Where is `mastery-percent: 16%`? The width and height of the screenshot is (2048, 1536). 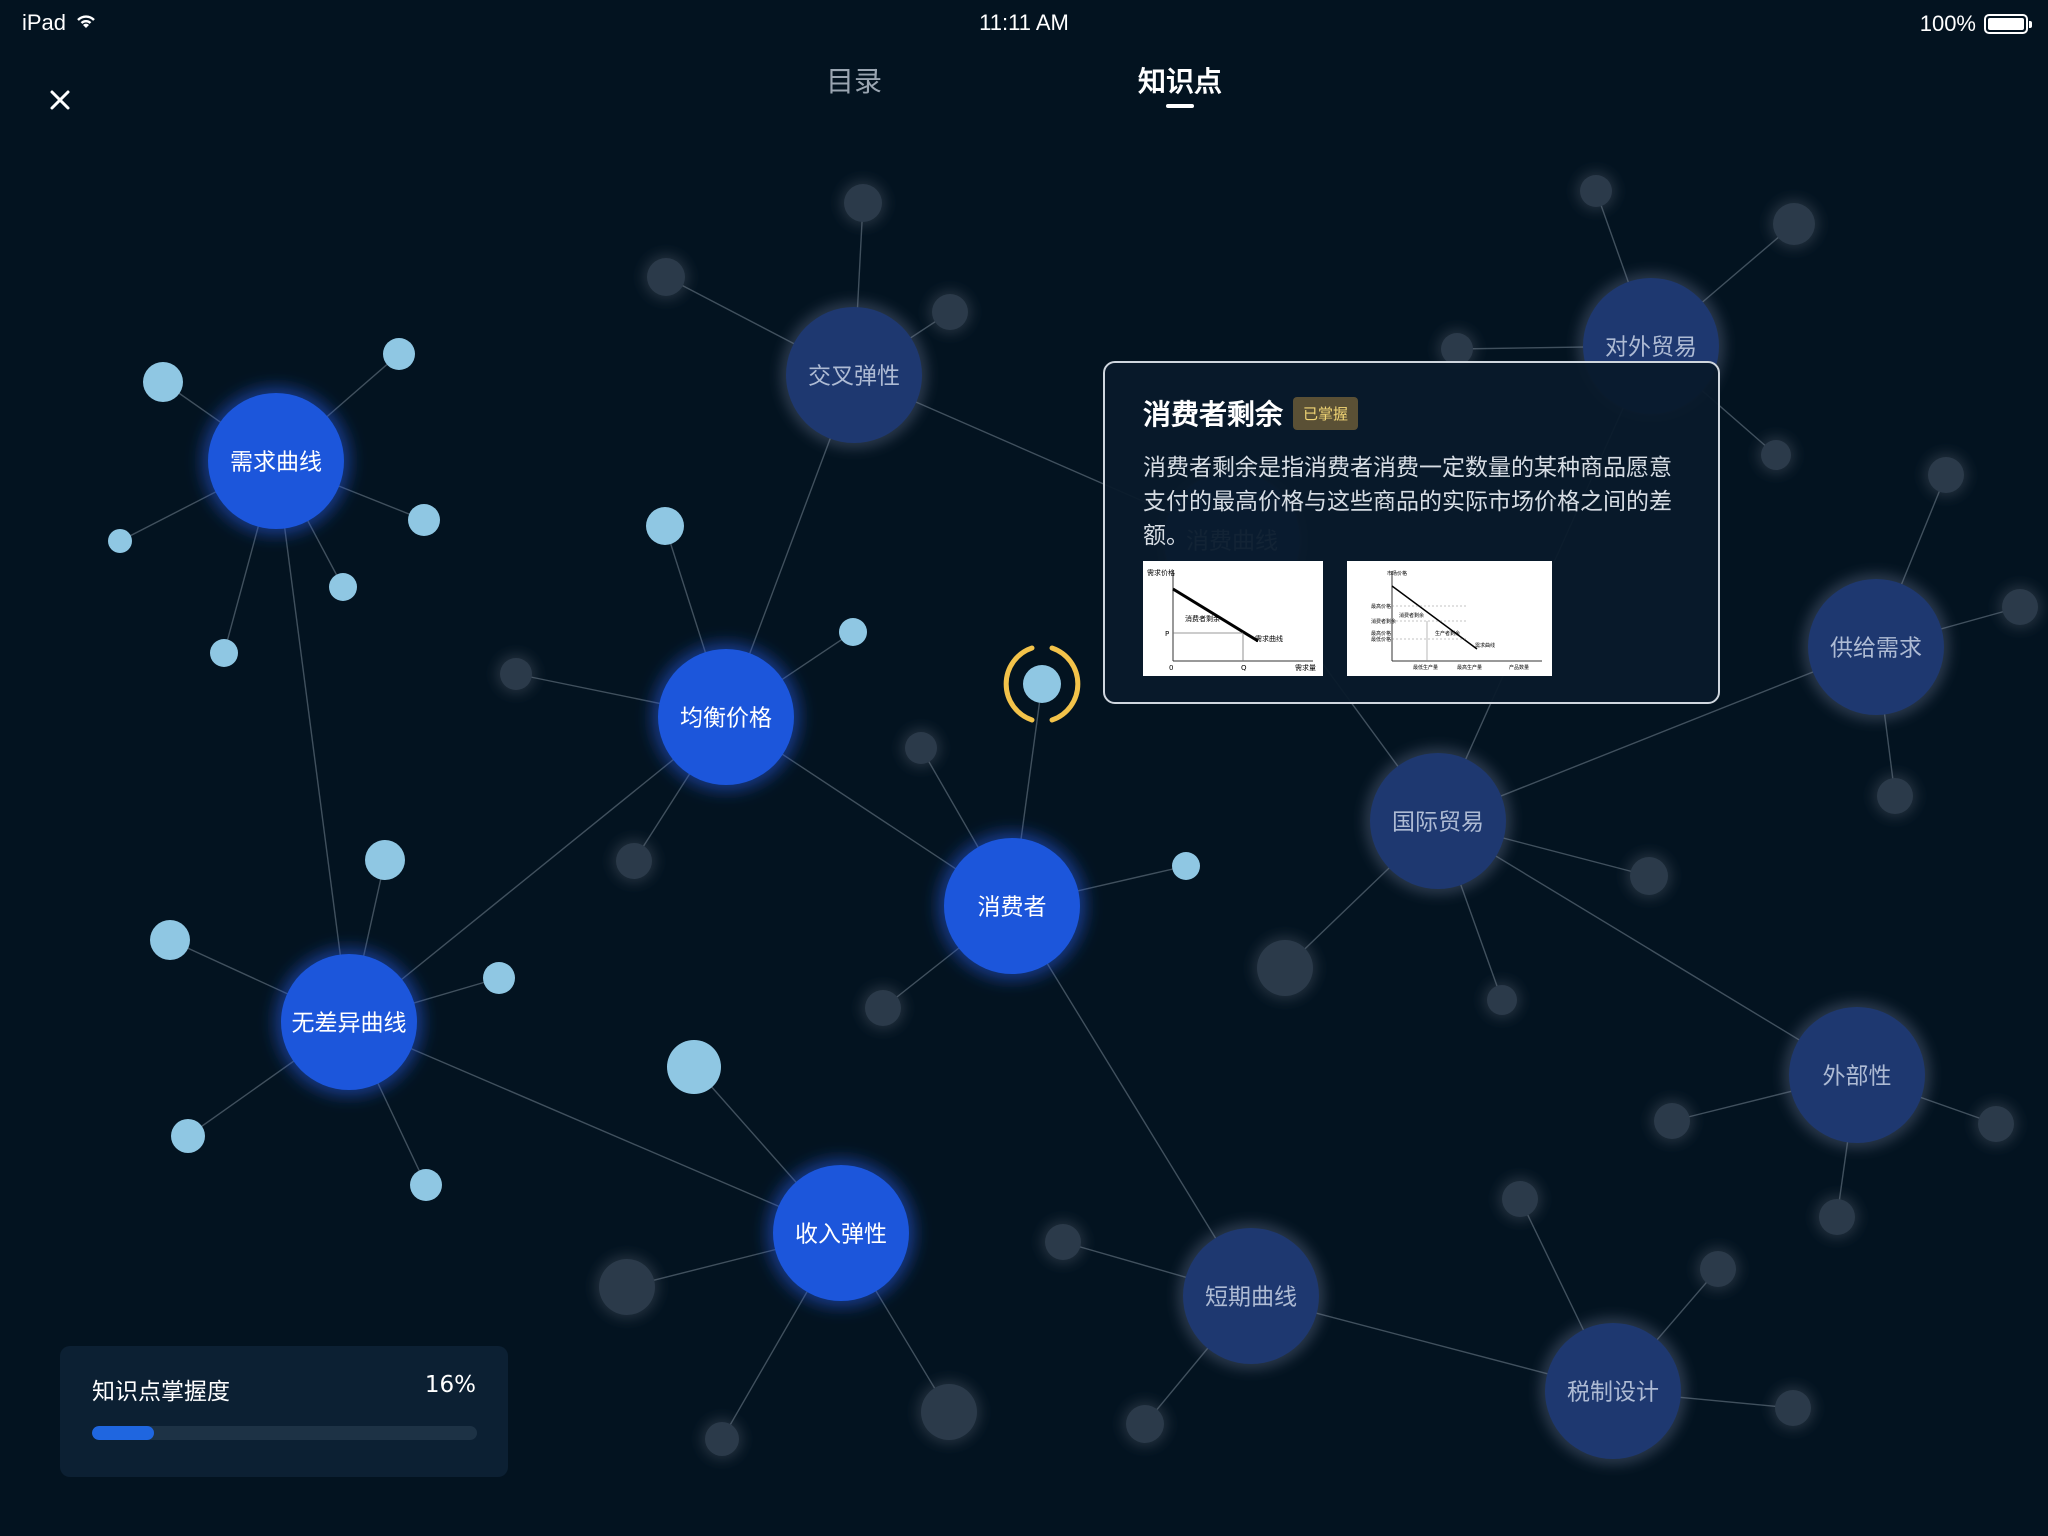
mastery-percent: 16% is located at coordinates (450, 1385).